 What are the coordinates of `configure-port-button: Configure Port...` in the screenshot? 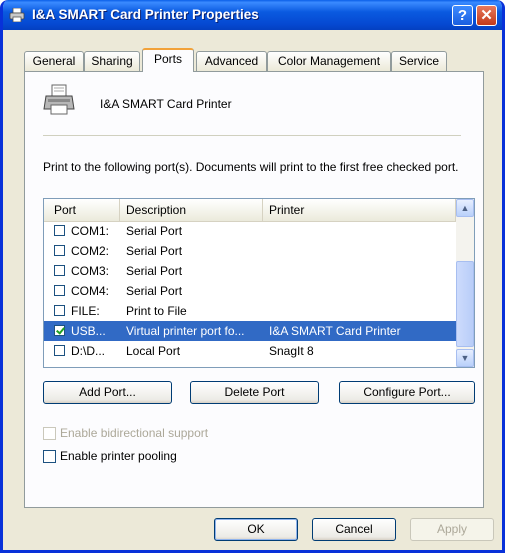 It's located at (407, 392).